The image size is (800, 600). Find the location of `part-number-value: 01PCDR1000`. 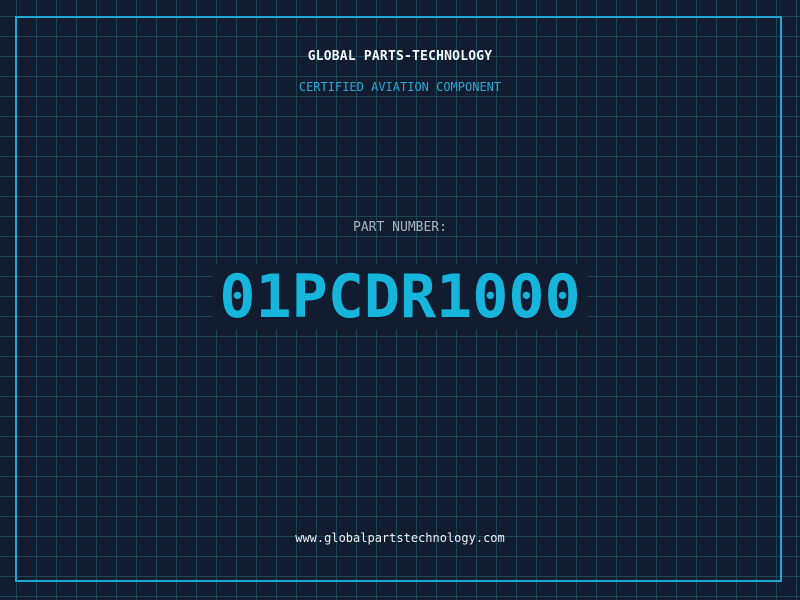

part-number-value: 01PCDR1000 is located at coordinates (400, 297).